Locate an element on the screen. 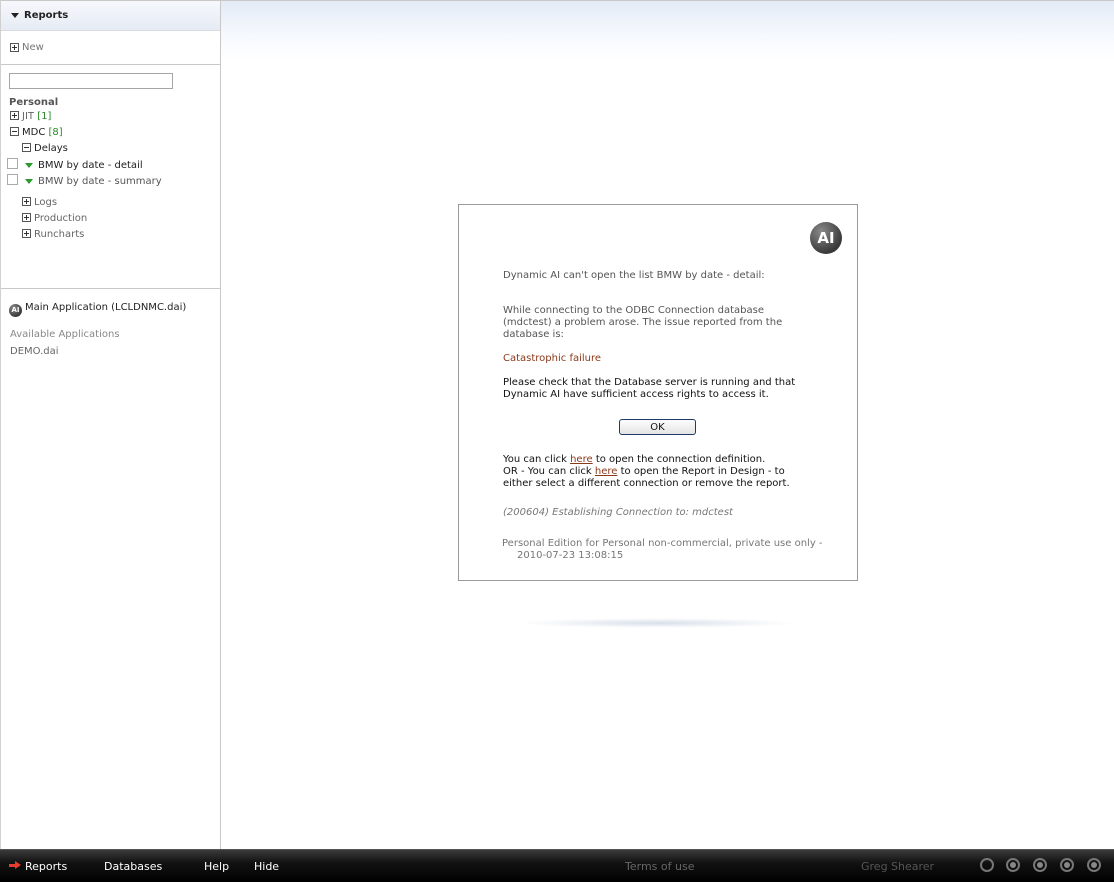 The height and width of the screenshot is (882, 1114). section-personal: Personal is located at coordinates (34, 102).